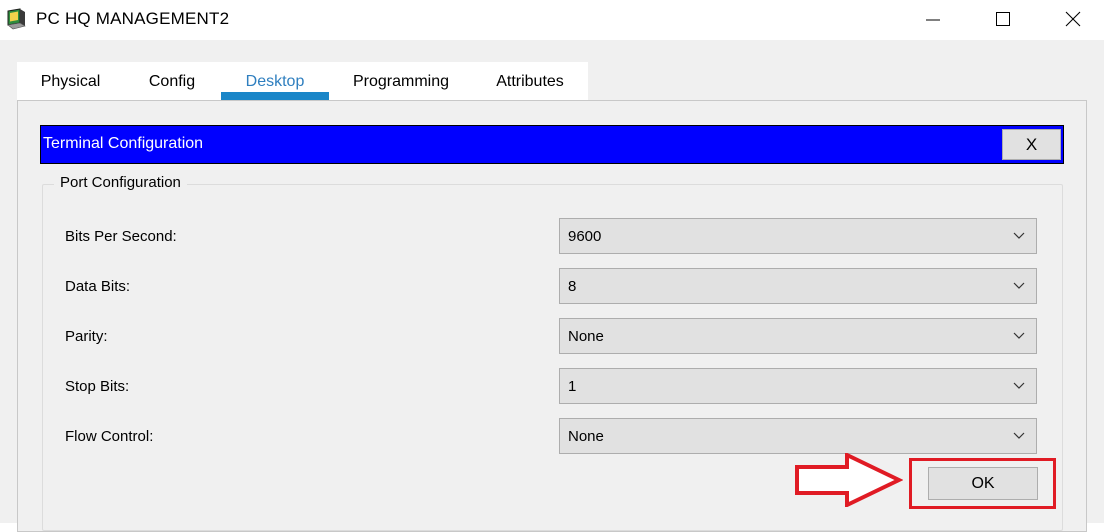 This screenshot has height=532, width=1104. Describe the element at coordinates (798, 336) in the screenshot. I see `parity-select: None` at that location.